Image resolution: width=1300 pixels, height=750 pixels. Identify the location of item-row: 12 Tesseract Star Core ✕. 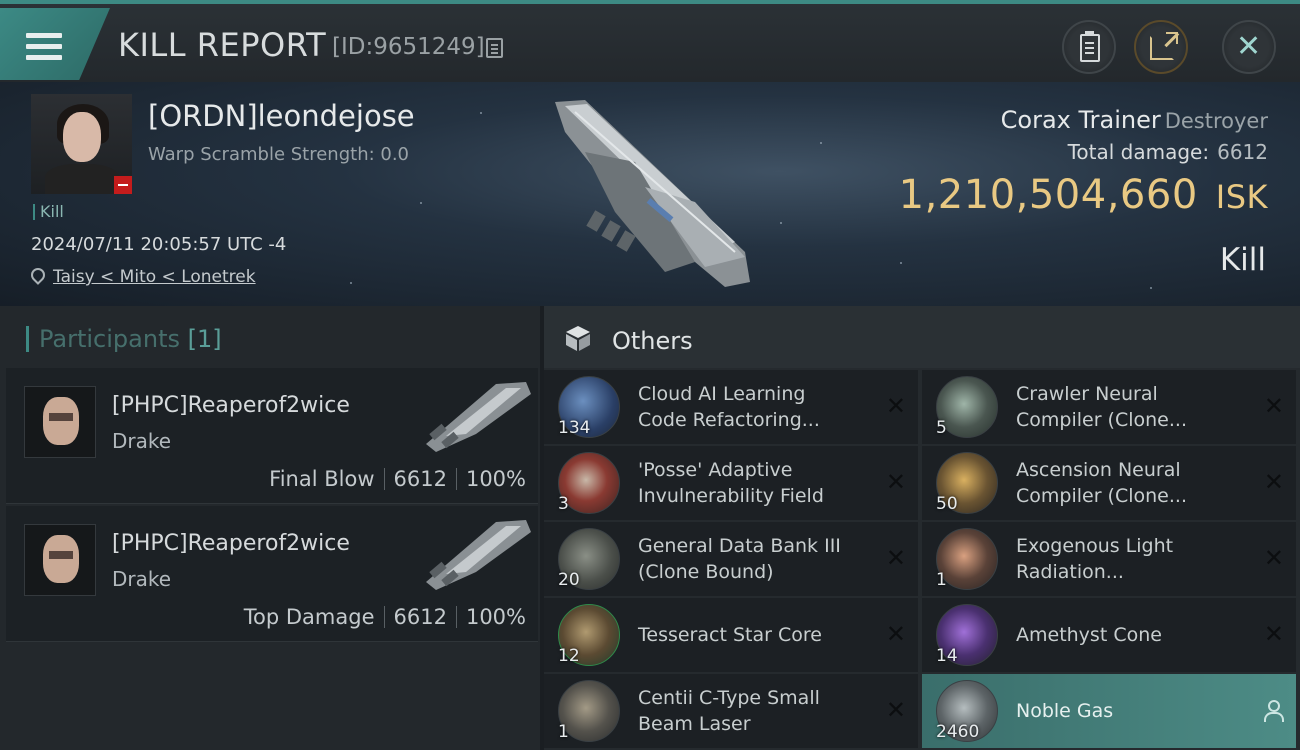
(731, 635).